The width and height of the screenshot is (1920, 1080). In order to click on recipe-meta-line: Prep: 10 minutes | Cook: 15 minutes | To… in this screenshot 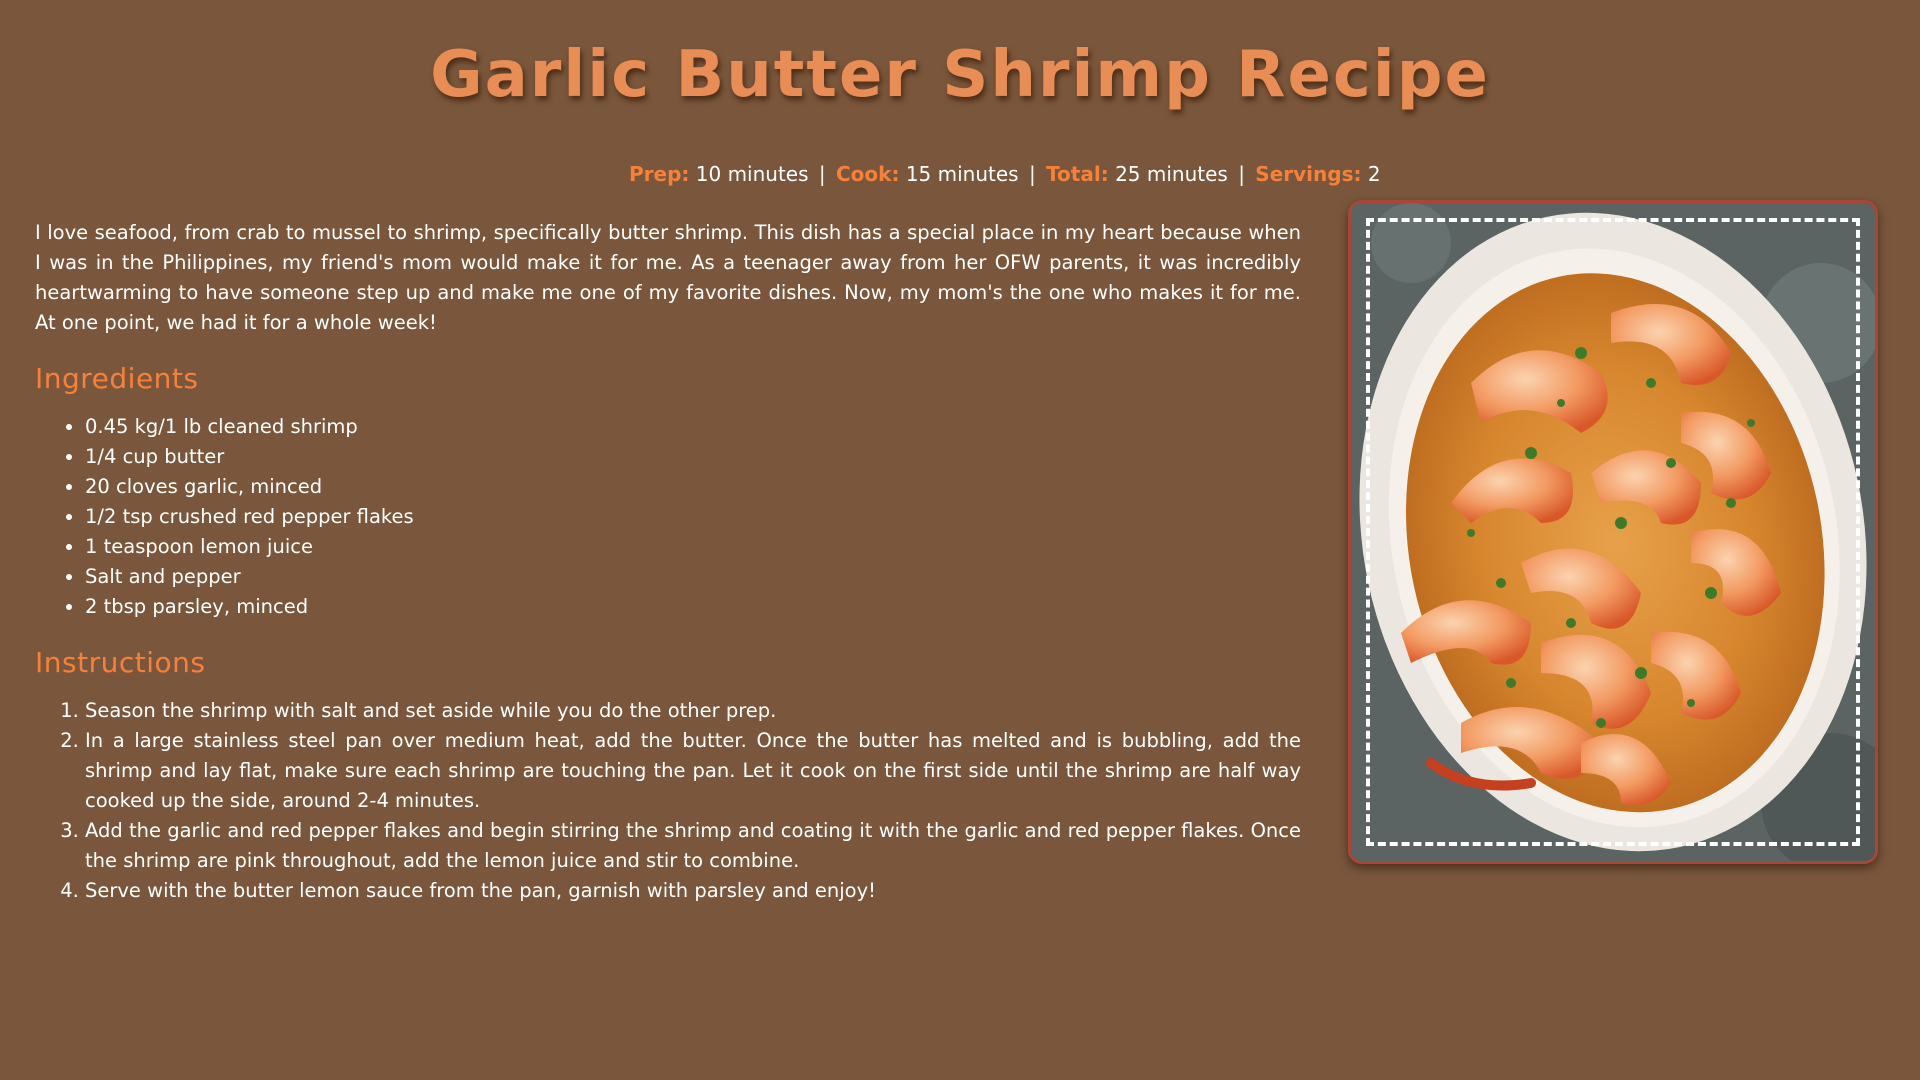, I will do `click(1005, 174)`.